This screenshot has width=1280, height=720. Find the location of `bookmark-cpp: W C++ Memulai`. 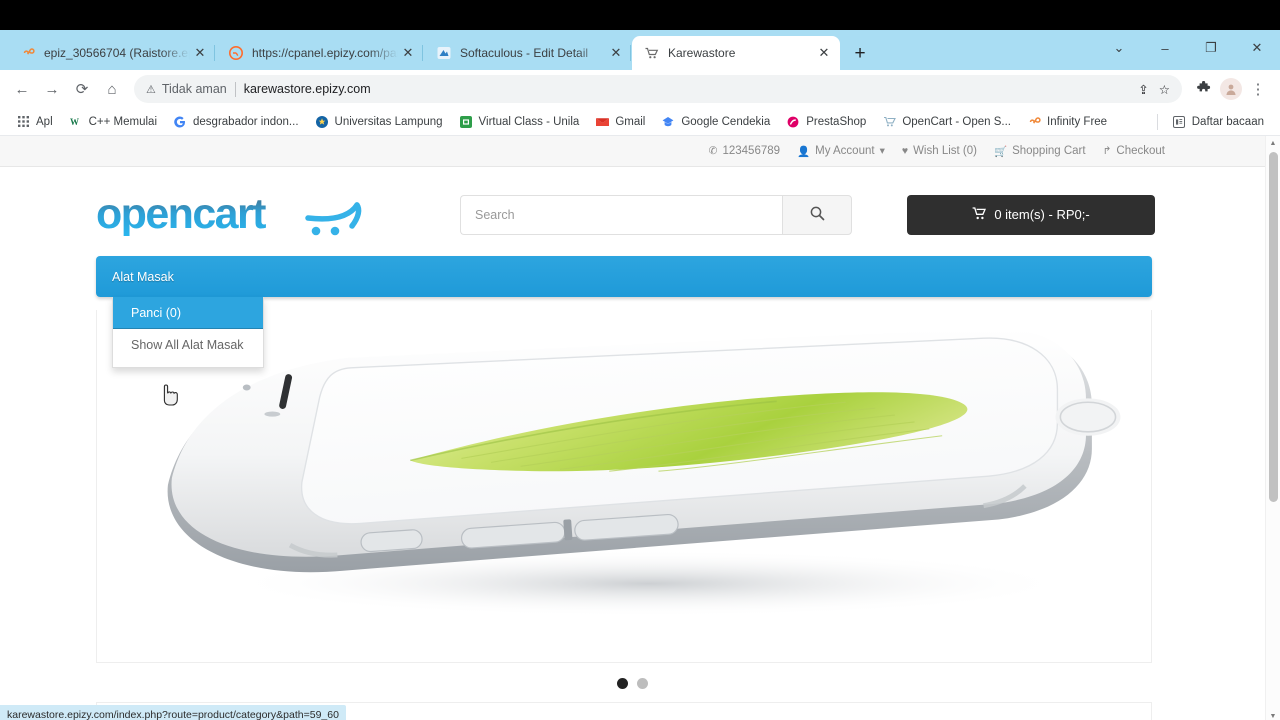

bookmark-cpp: W C++ Memulai is located at coordinates (113, 122).